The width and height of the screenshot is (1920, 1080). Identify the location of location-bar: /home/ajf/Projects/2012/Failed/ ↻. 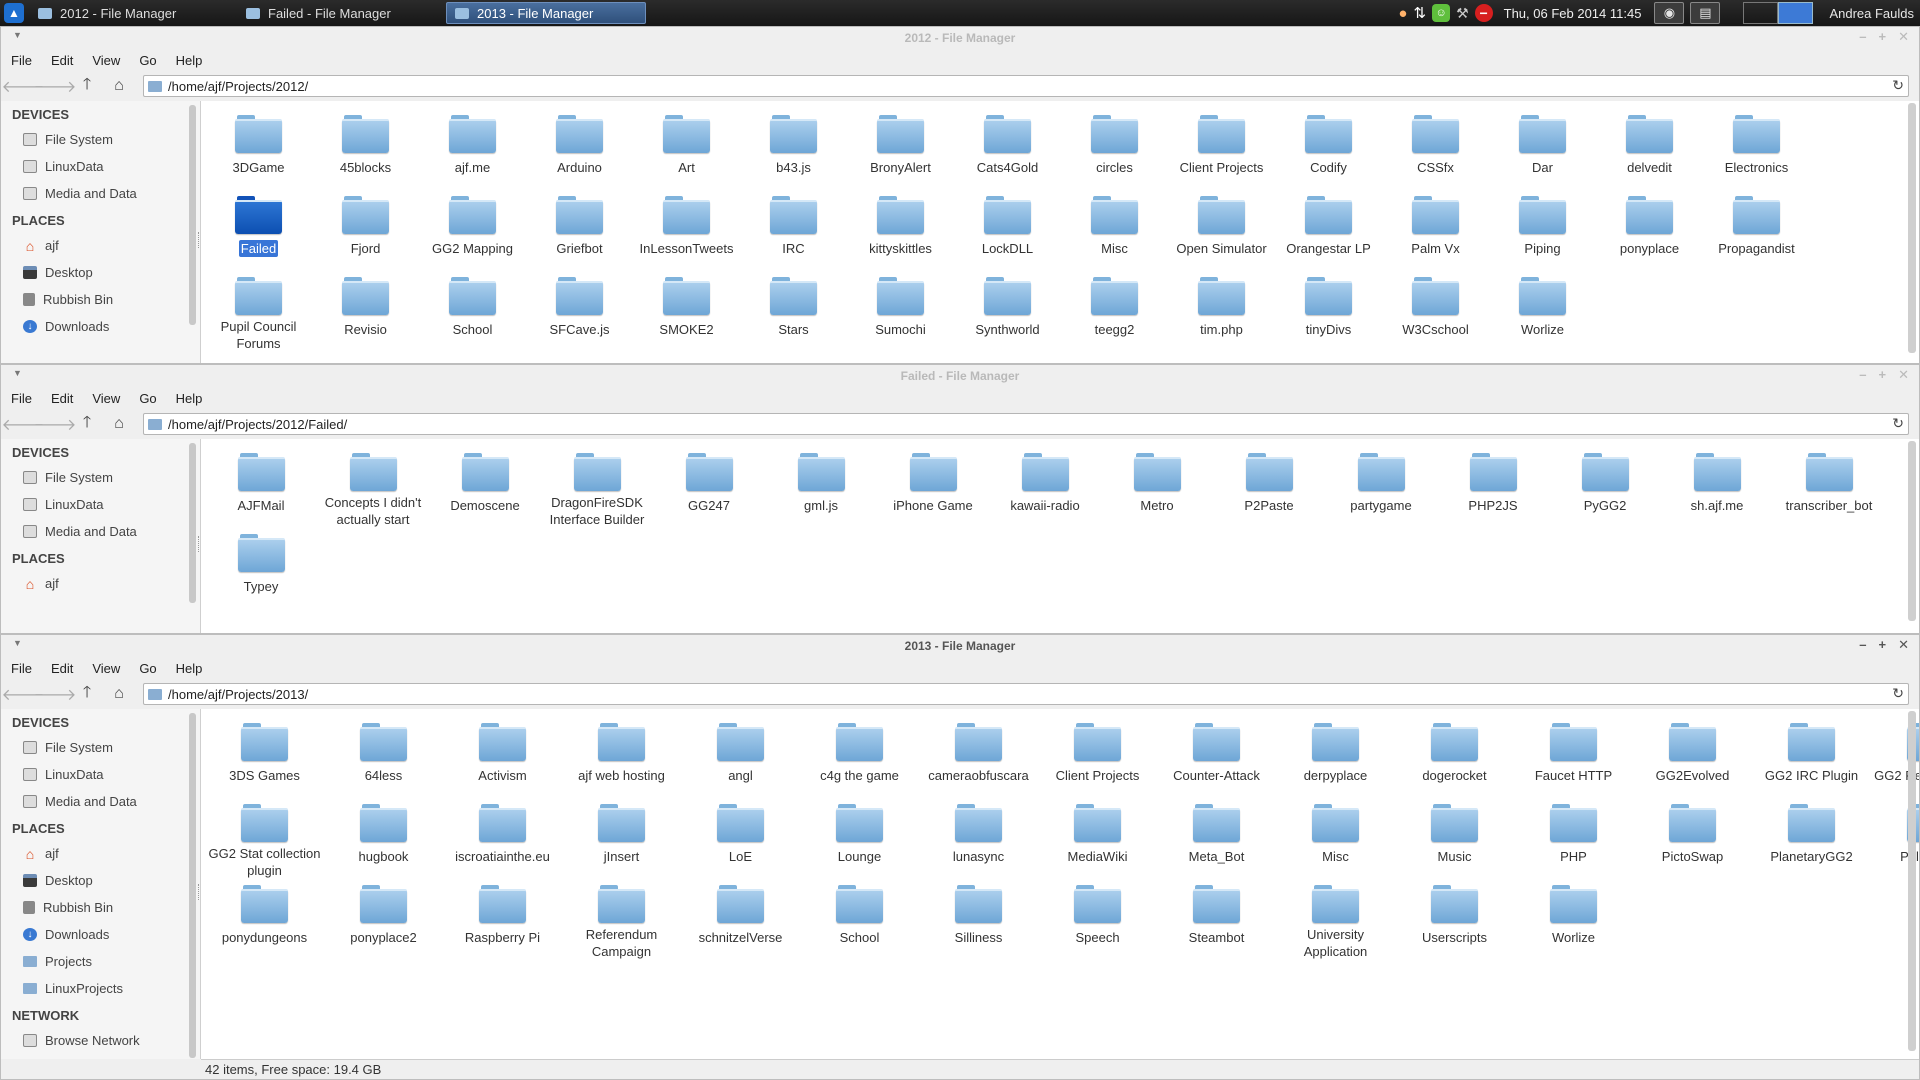
(1026, 424).